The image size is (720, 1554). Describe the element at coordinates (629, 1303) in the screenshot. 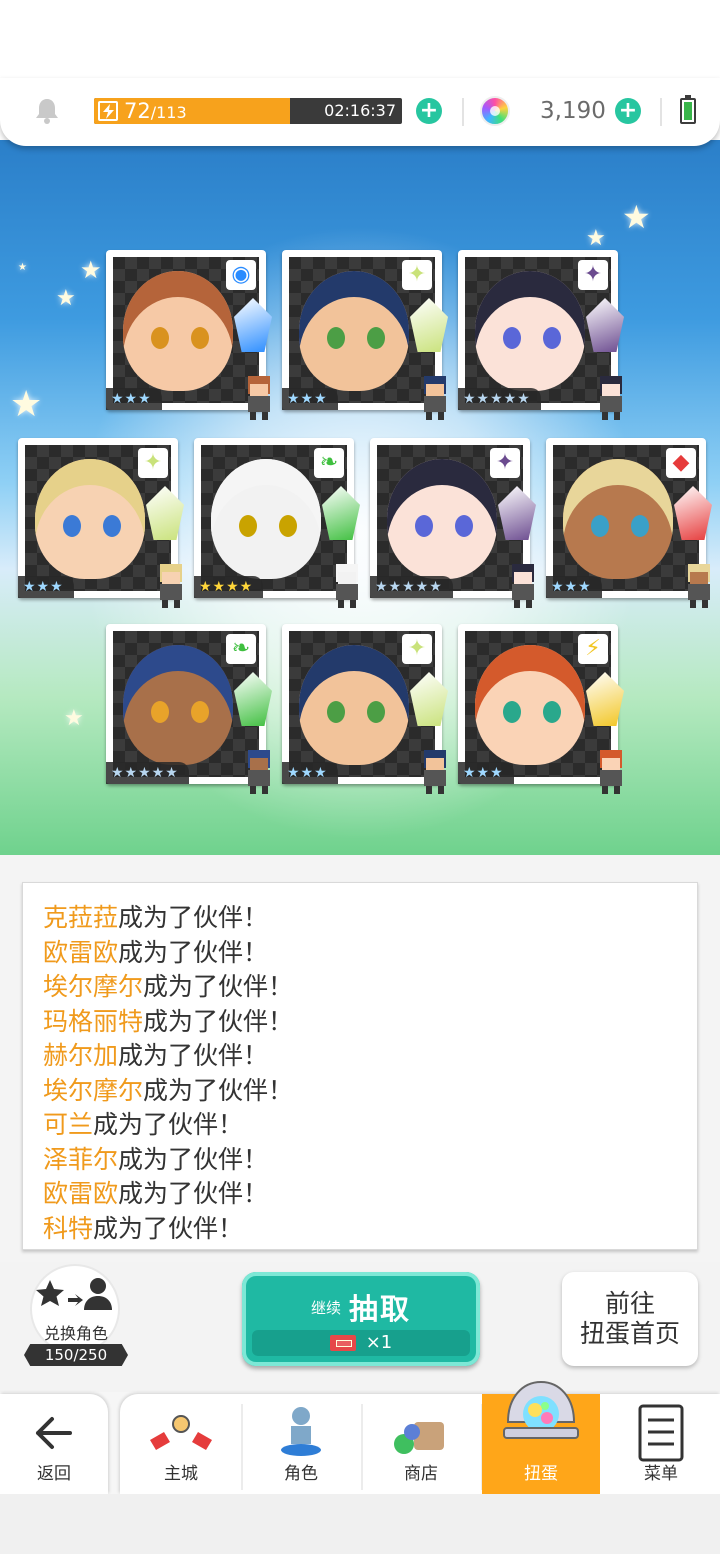

I see `goto-gacha-home-line1: 前往` at that location.